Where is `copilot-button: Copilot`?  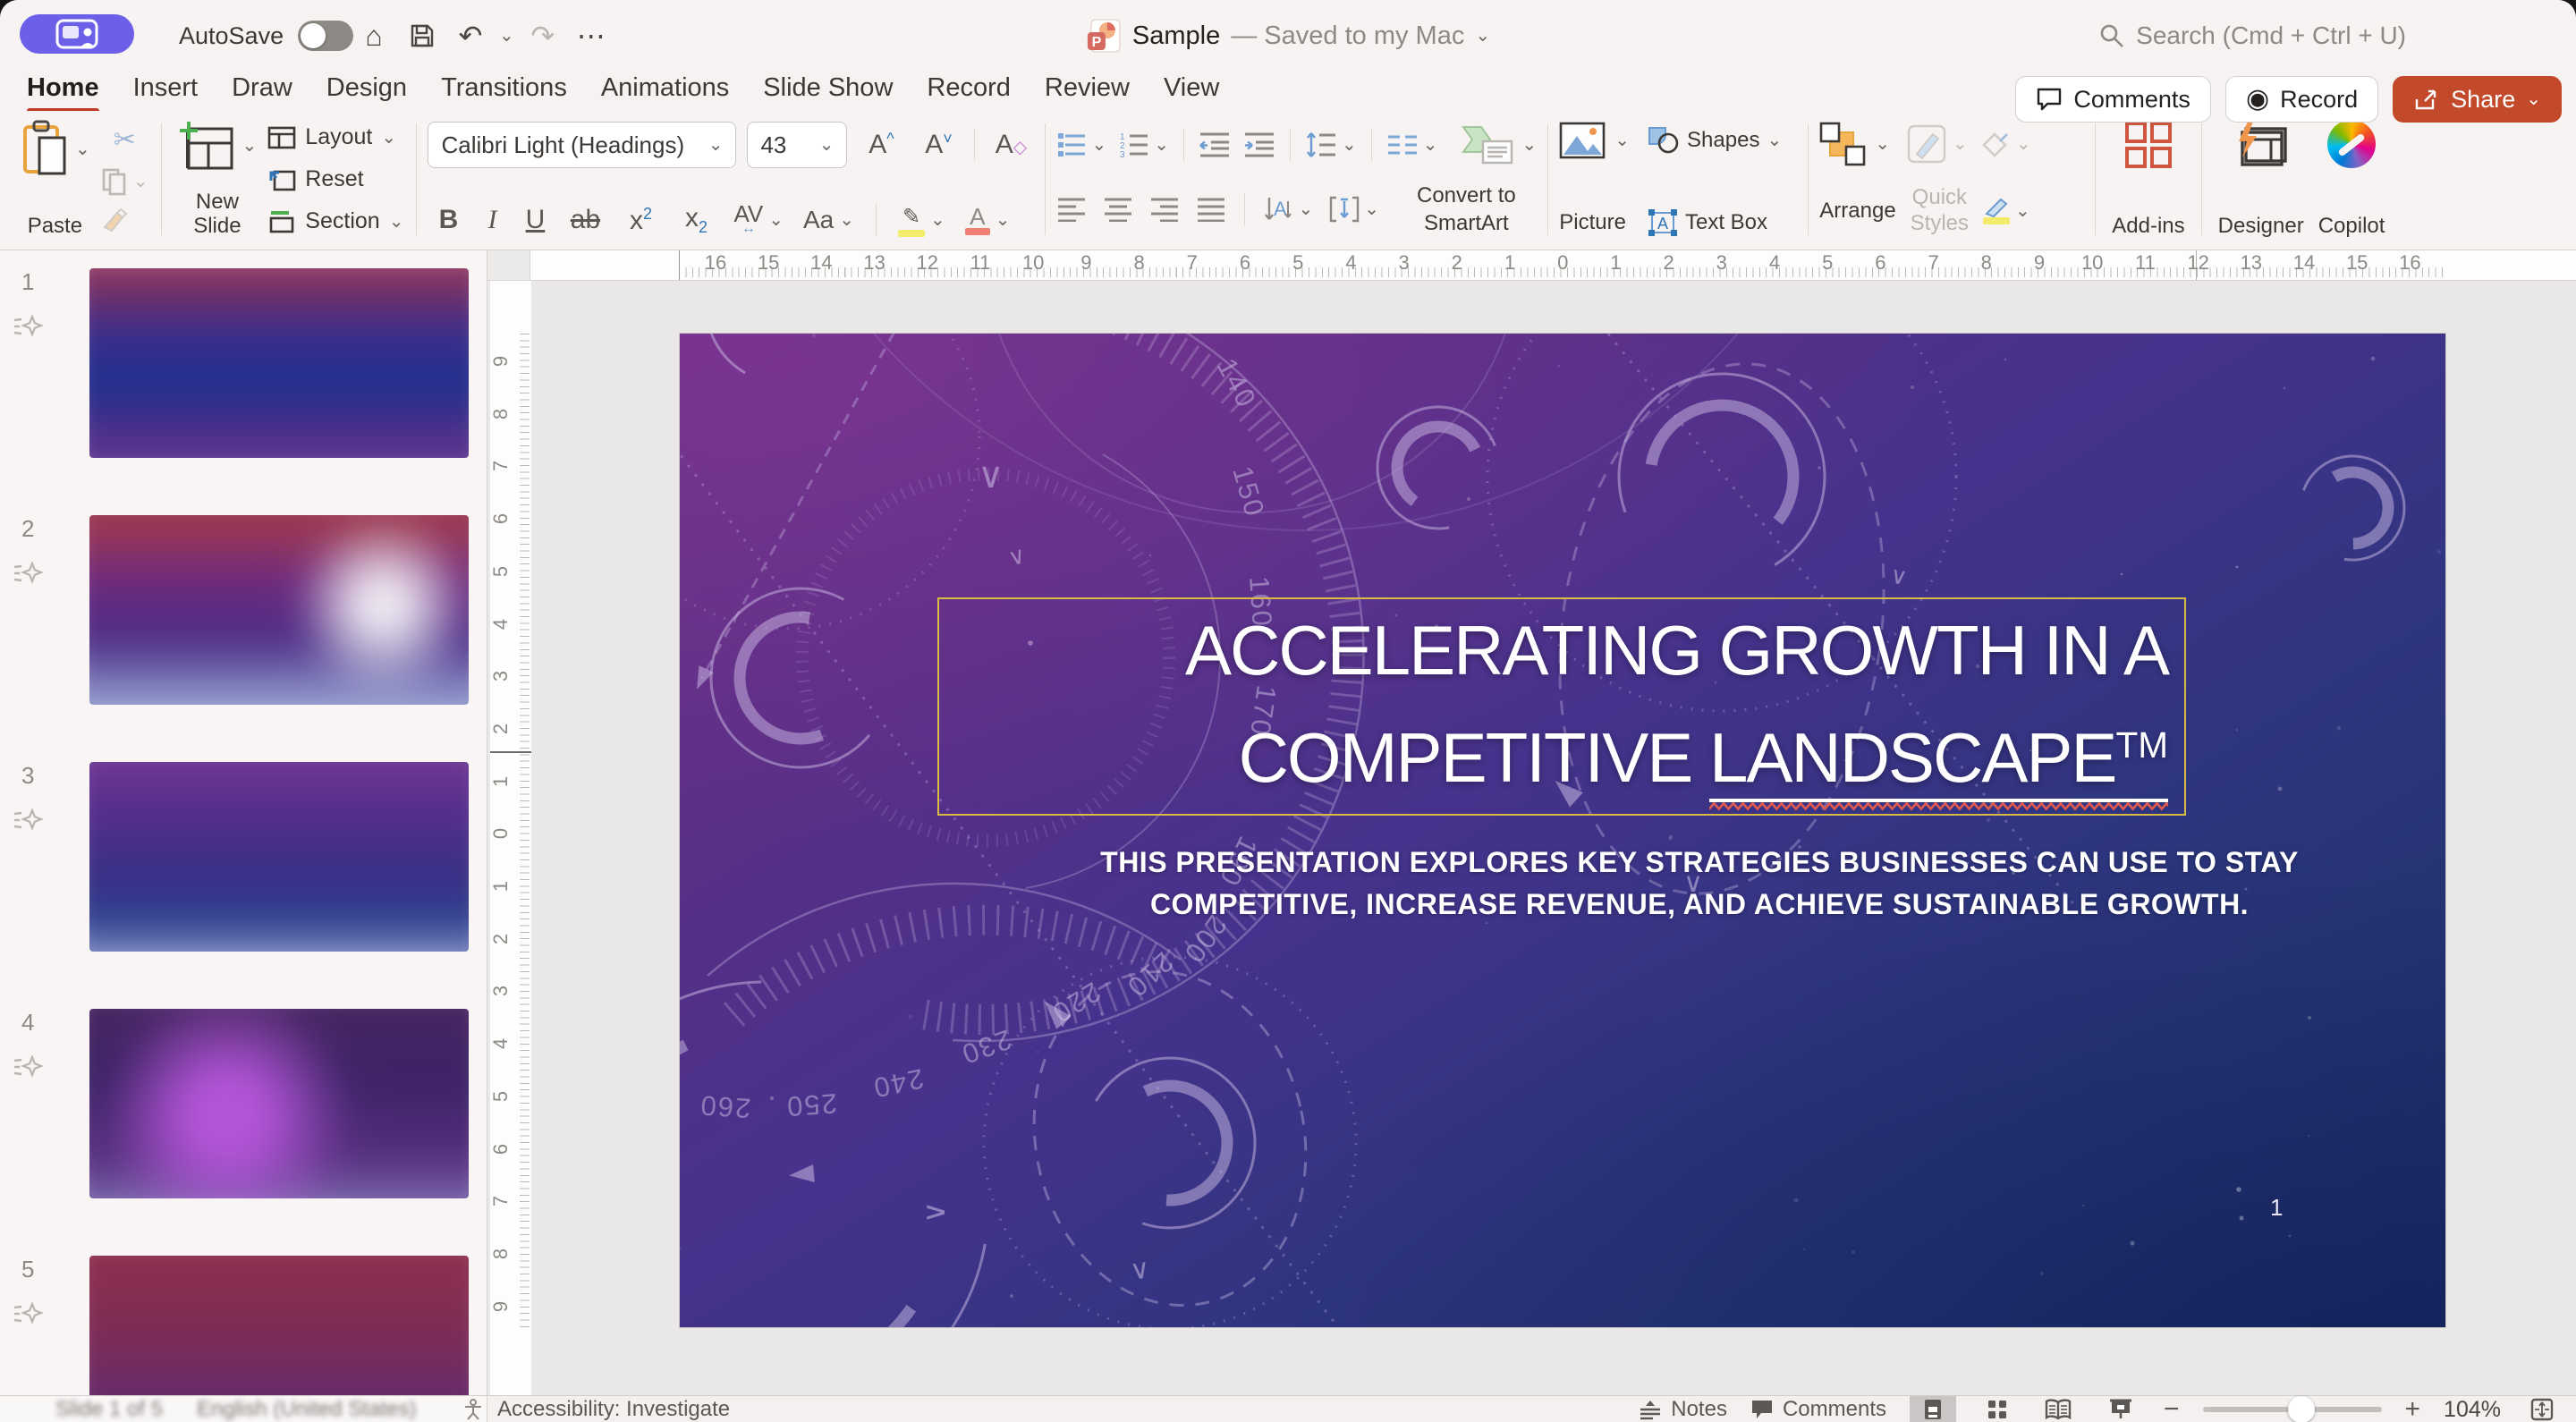
copilot-button: Copilot is located at coordinates (2352, 179).